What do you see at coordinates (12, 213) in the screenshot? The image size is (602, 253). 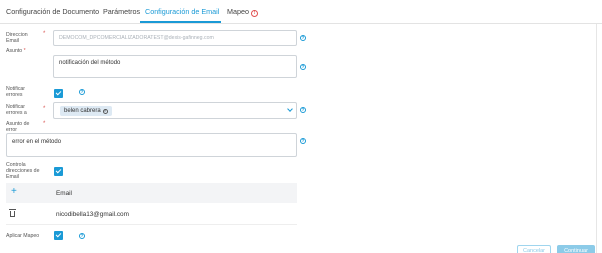 I see `trash-icon` at bounding box center [12, 213].